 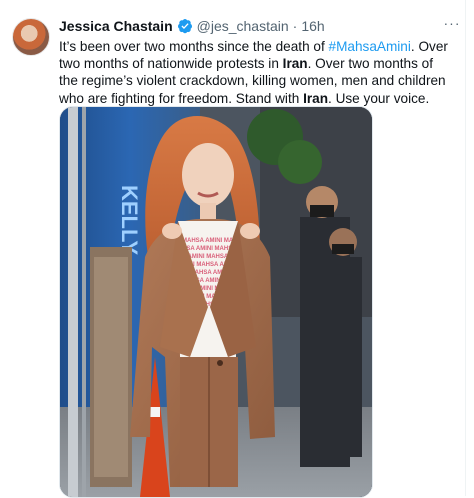 I want to click on photo-sign-text: KELLY, so click(x=129, y=220).